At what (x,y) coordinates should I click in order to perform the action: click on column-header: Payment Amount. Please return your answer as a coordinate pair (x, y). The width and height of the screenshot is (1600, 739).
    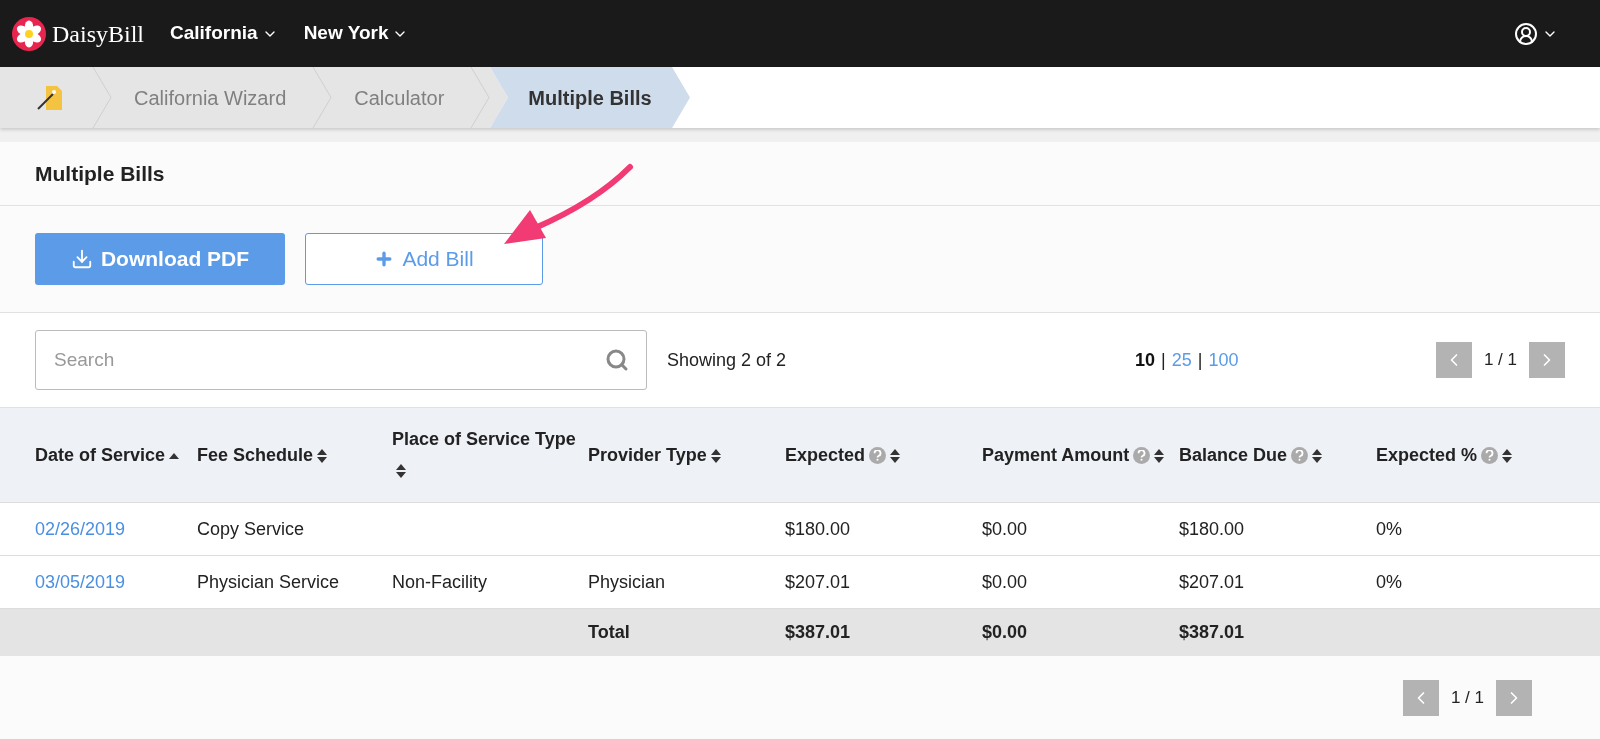
    Looking at the image, I should click on (1056, 454).